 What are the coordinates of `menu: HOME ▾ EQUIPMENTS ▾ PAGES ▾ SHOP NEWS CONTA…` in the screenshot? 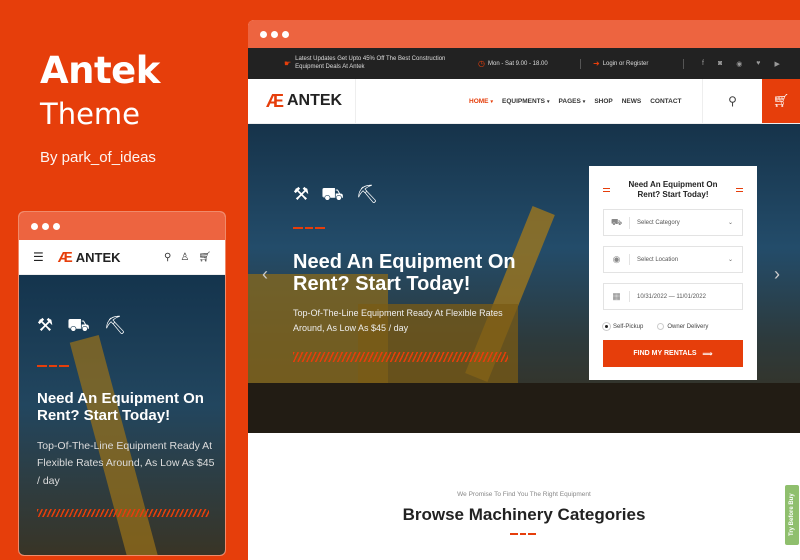 It's located at (575, 101).